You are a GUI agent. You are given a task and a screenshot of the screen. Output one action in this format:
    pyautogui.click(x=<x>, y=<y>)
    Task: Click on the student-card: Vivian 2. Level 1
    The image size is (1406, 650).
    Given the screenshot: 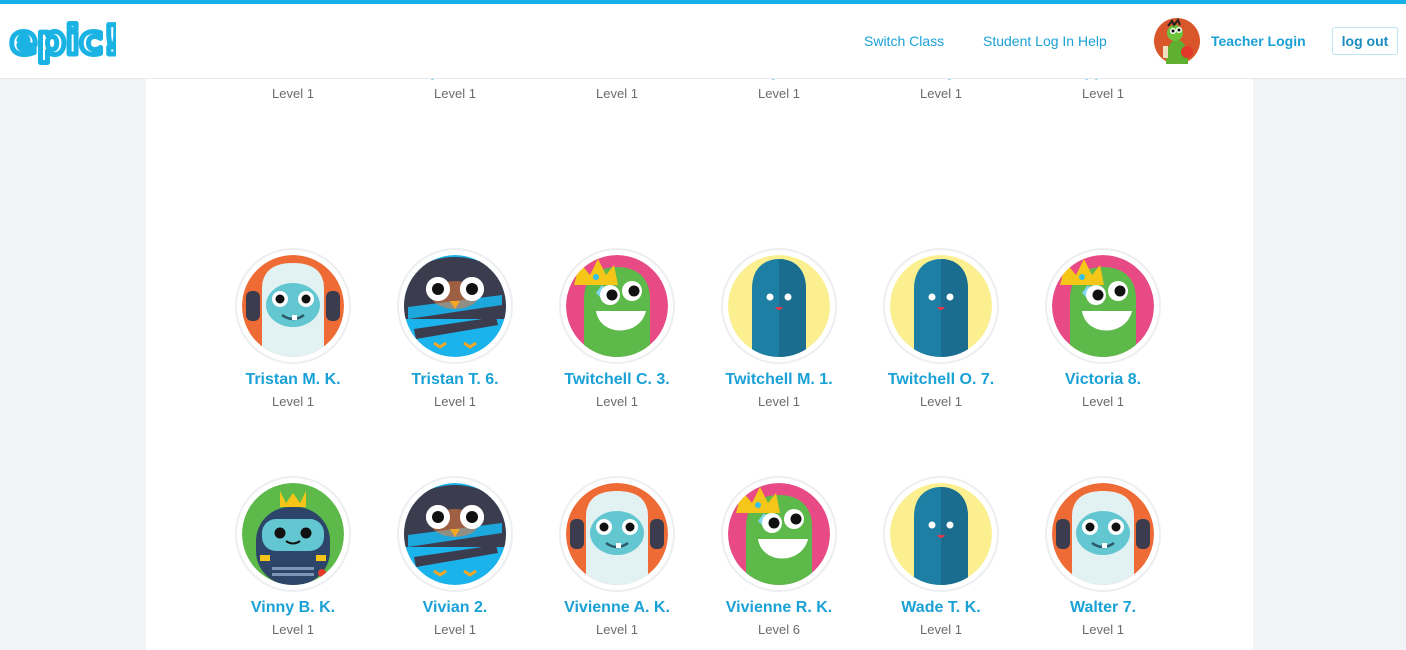 What is the action you would take?
    pyautogui.click(x=455, y=563)
    